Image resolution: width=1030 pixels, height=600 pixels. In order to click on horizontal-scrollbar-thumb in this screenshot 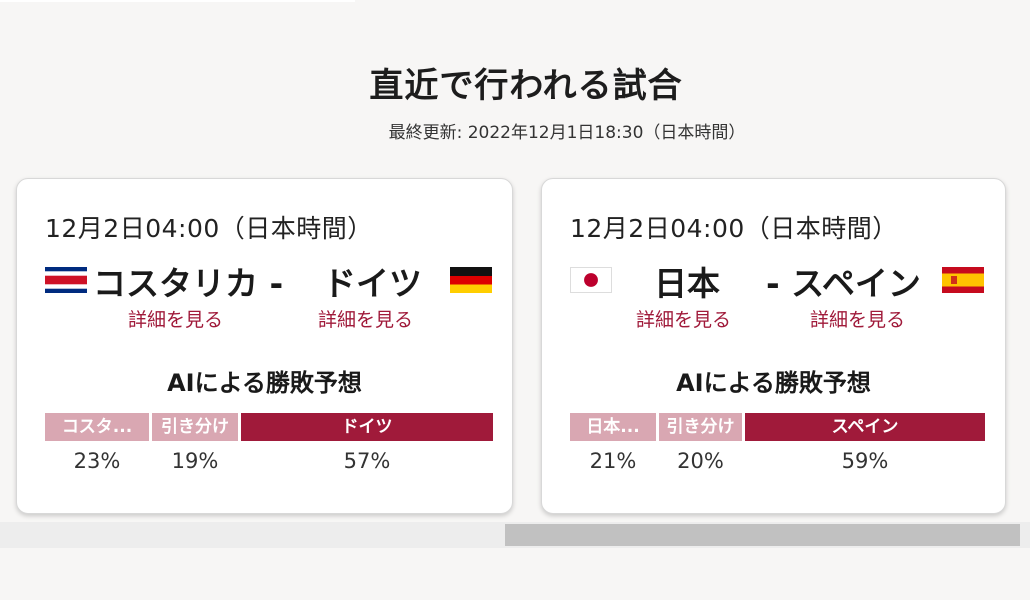, I will do `click(762, 535)`.